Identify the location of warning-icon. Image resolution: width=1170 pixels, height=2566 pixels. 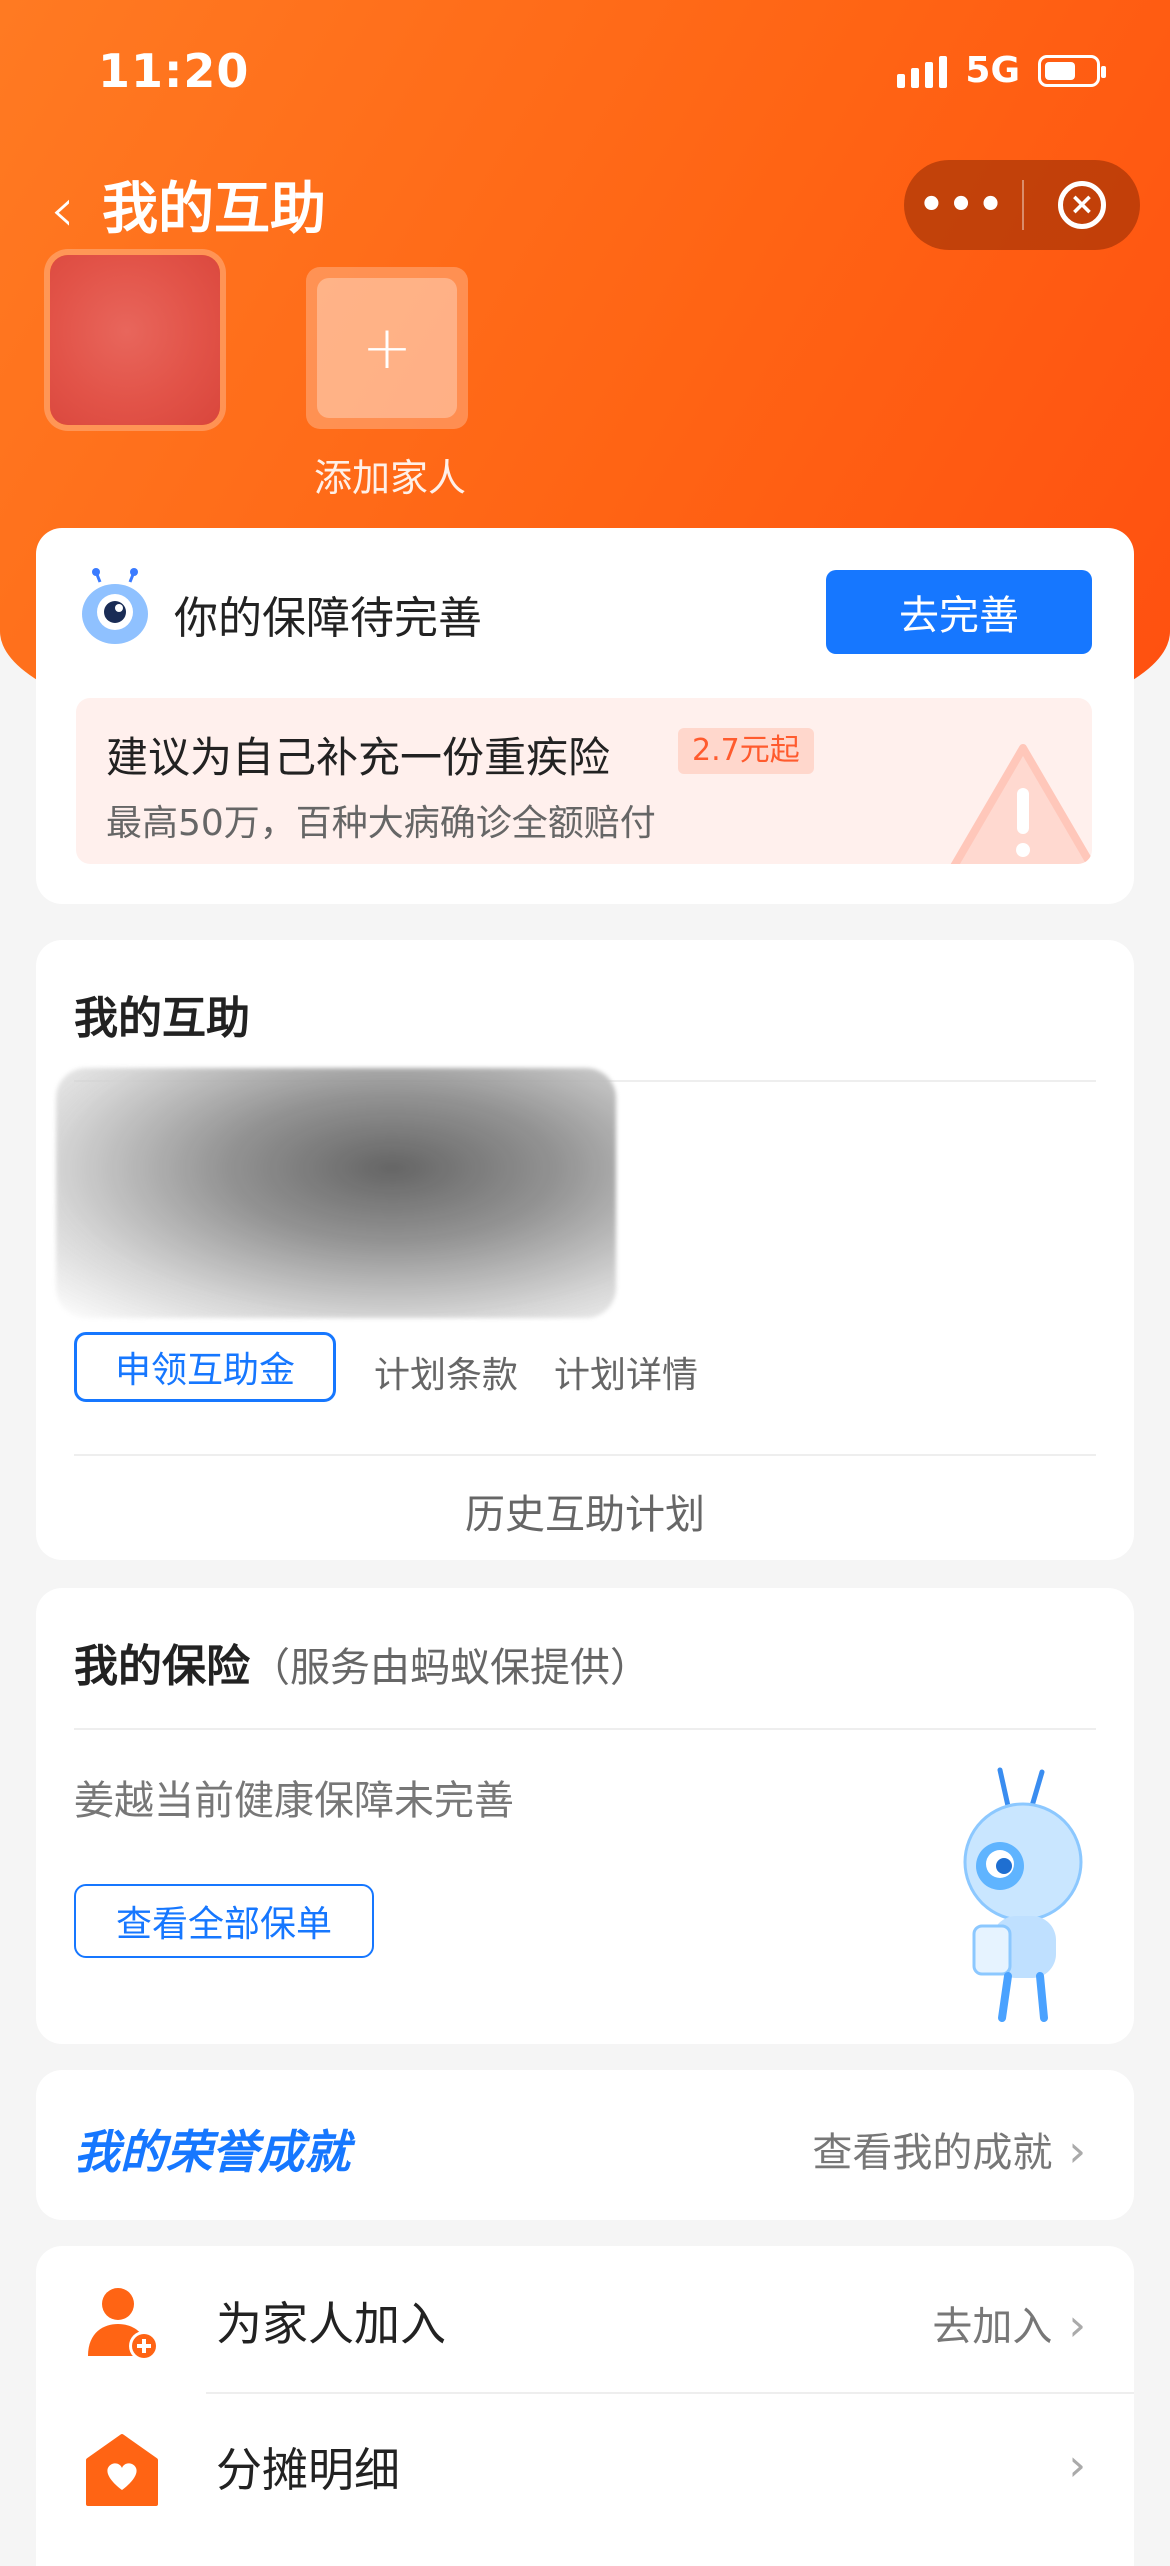
(1021, 804).